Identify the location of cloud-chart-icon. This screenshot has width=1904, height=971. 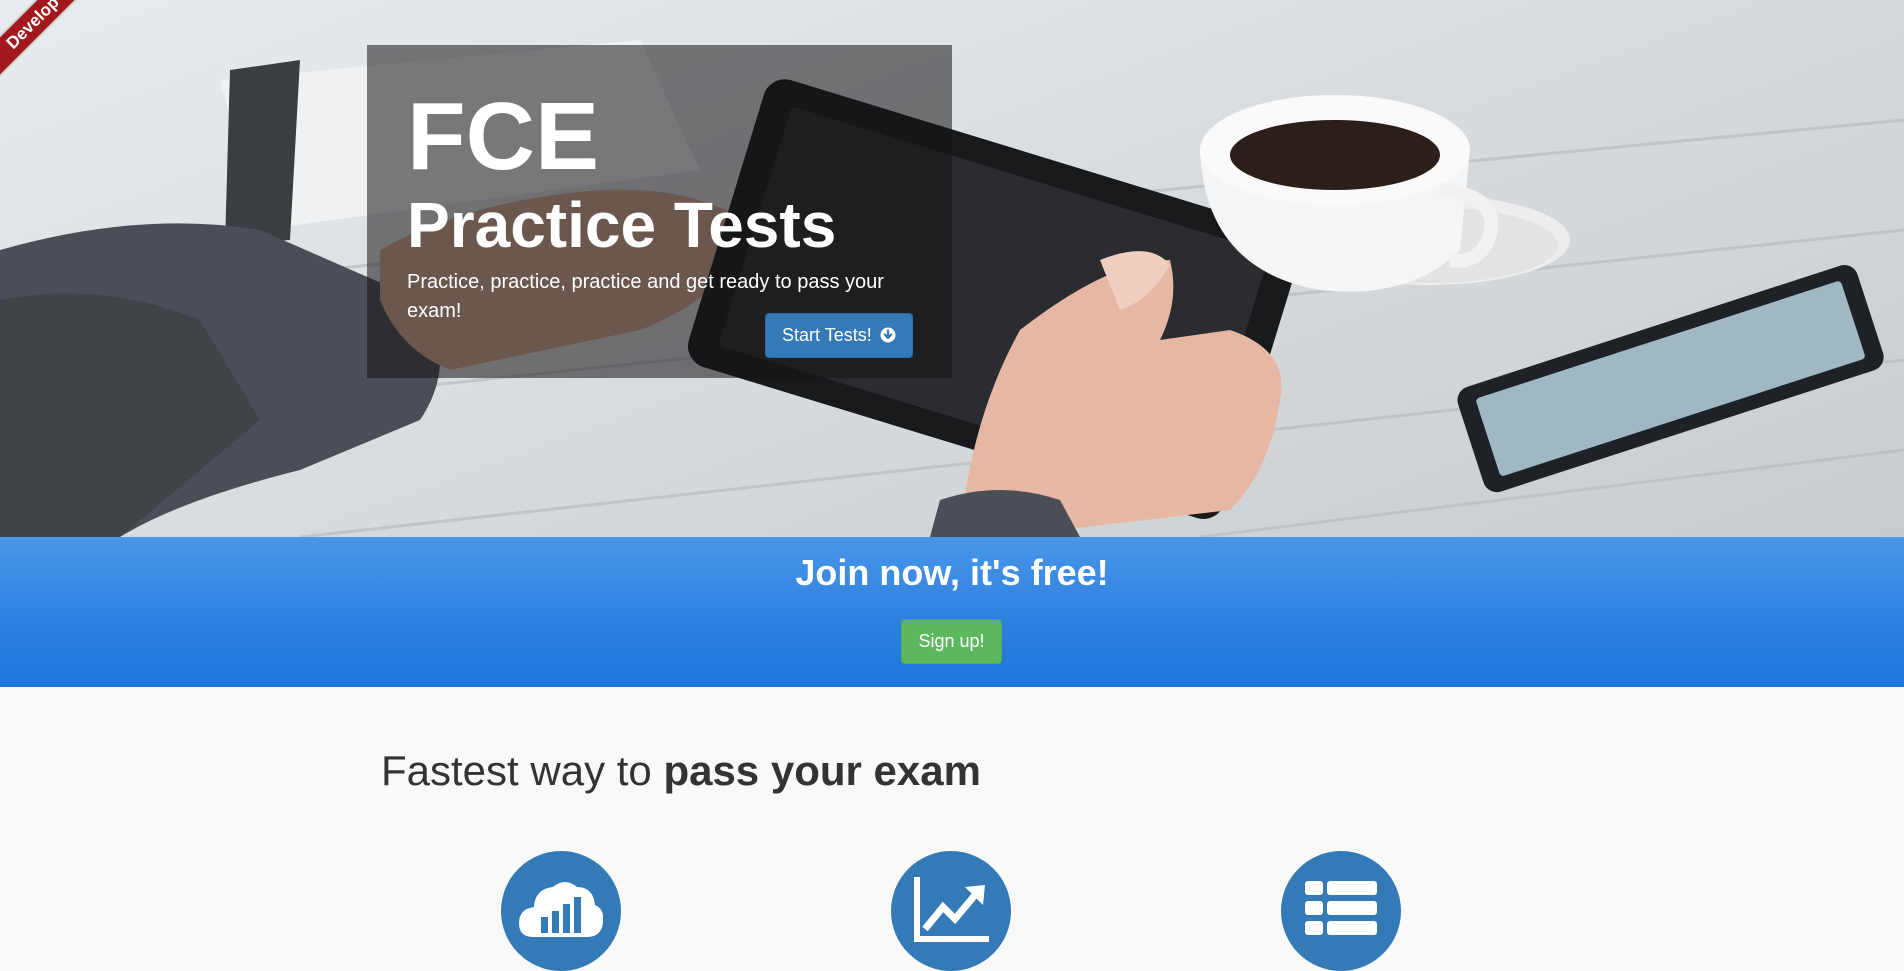
(561, 909).